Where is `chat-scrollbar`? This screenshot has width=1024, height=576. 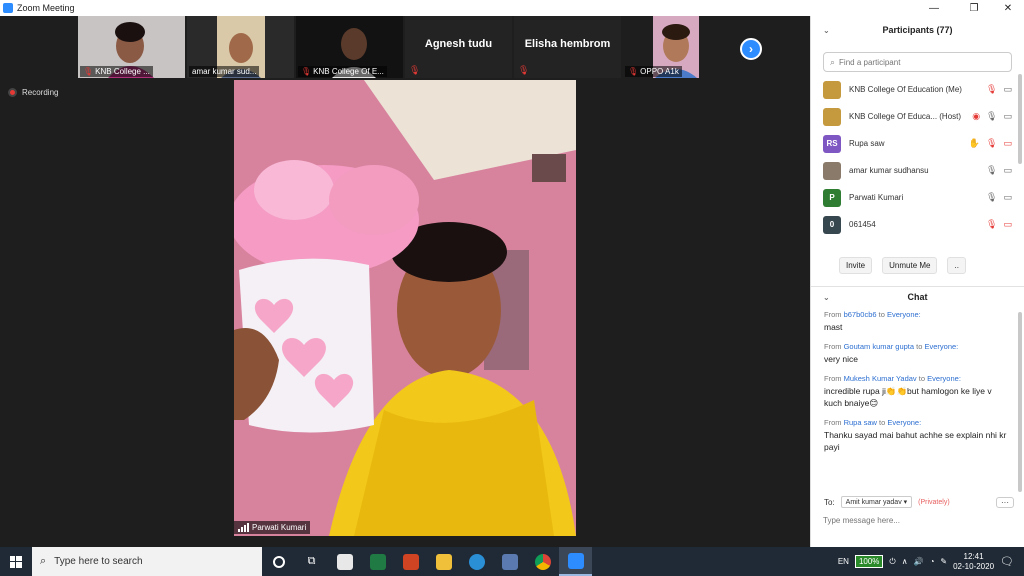 chat-scrollbar is located at coordinates (1020, 402).